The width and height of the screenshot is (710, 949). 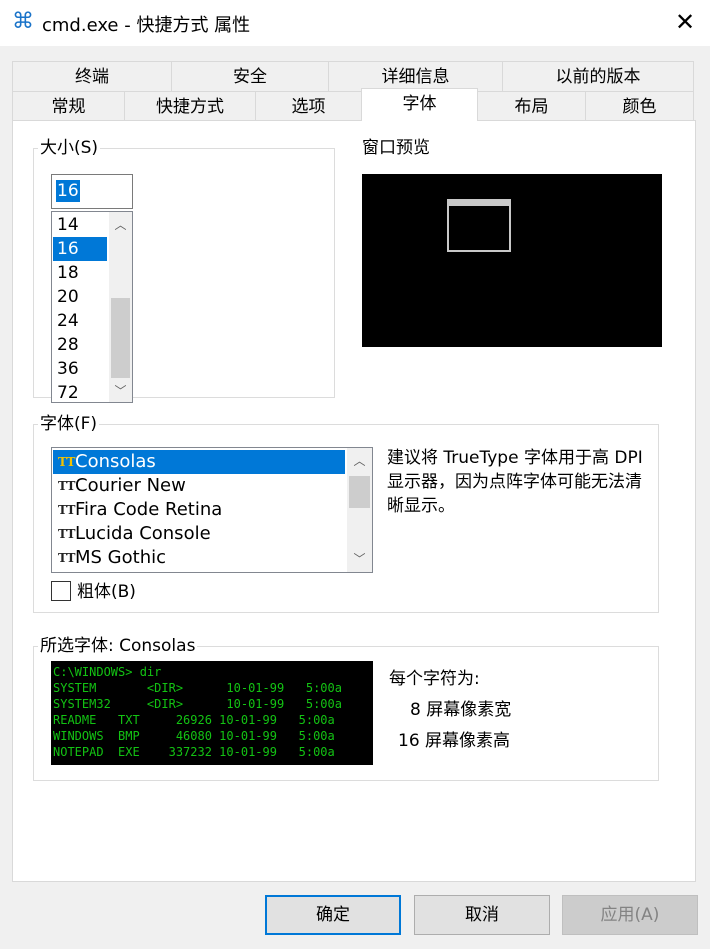 I want to click on close-icon: ✕, so click(x=685, y=23).